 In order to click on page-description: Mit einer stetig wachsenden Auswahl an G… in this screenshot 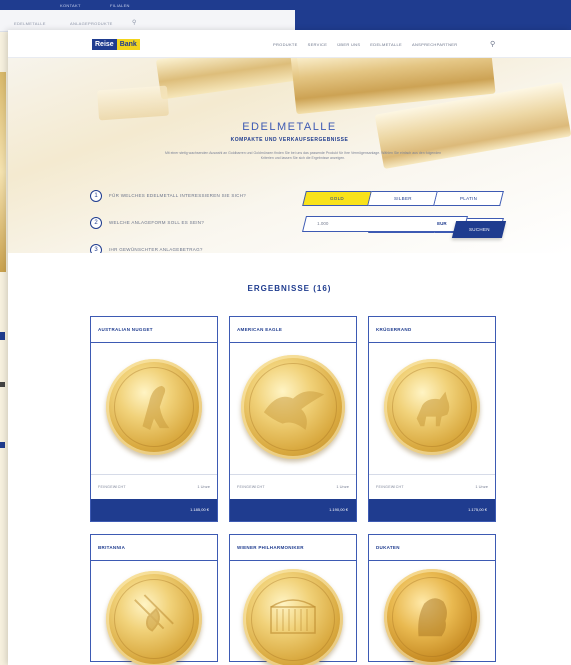, I will do `click(303, 155)`.